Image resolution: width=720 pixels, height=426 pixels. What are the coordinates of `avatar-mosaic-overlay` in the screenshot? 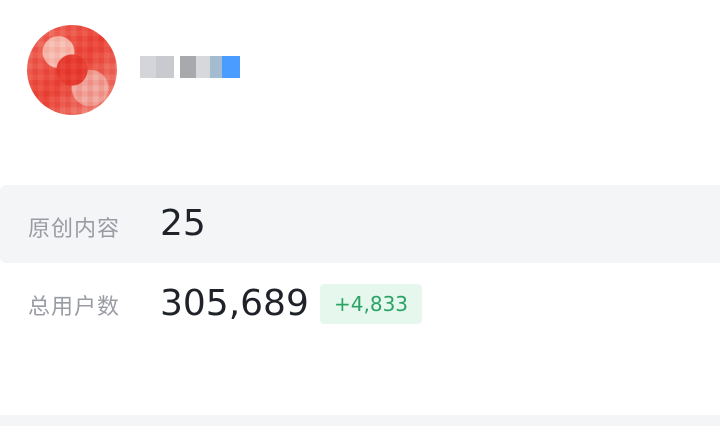 It's located at (72, 70).